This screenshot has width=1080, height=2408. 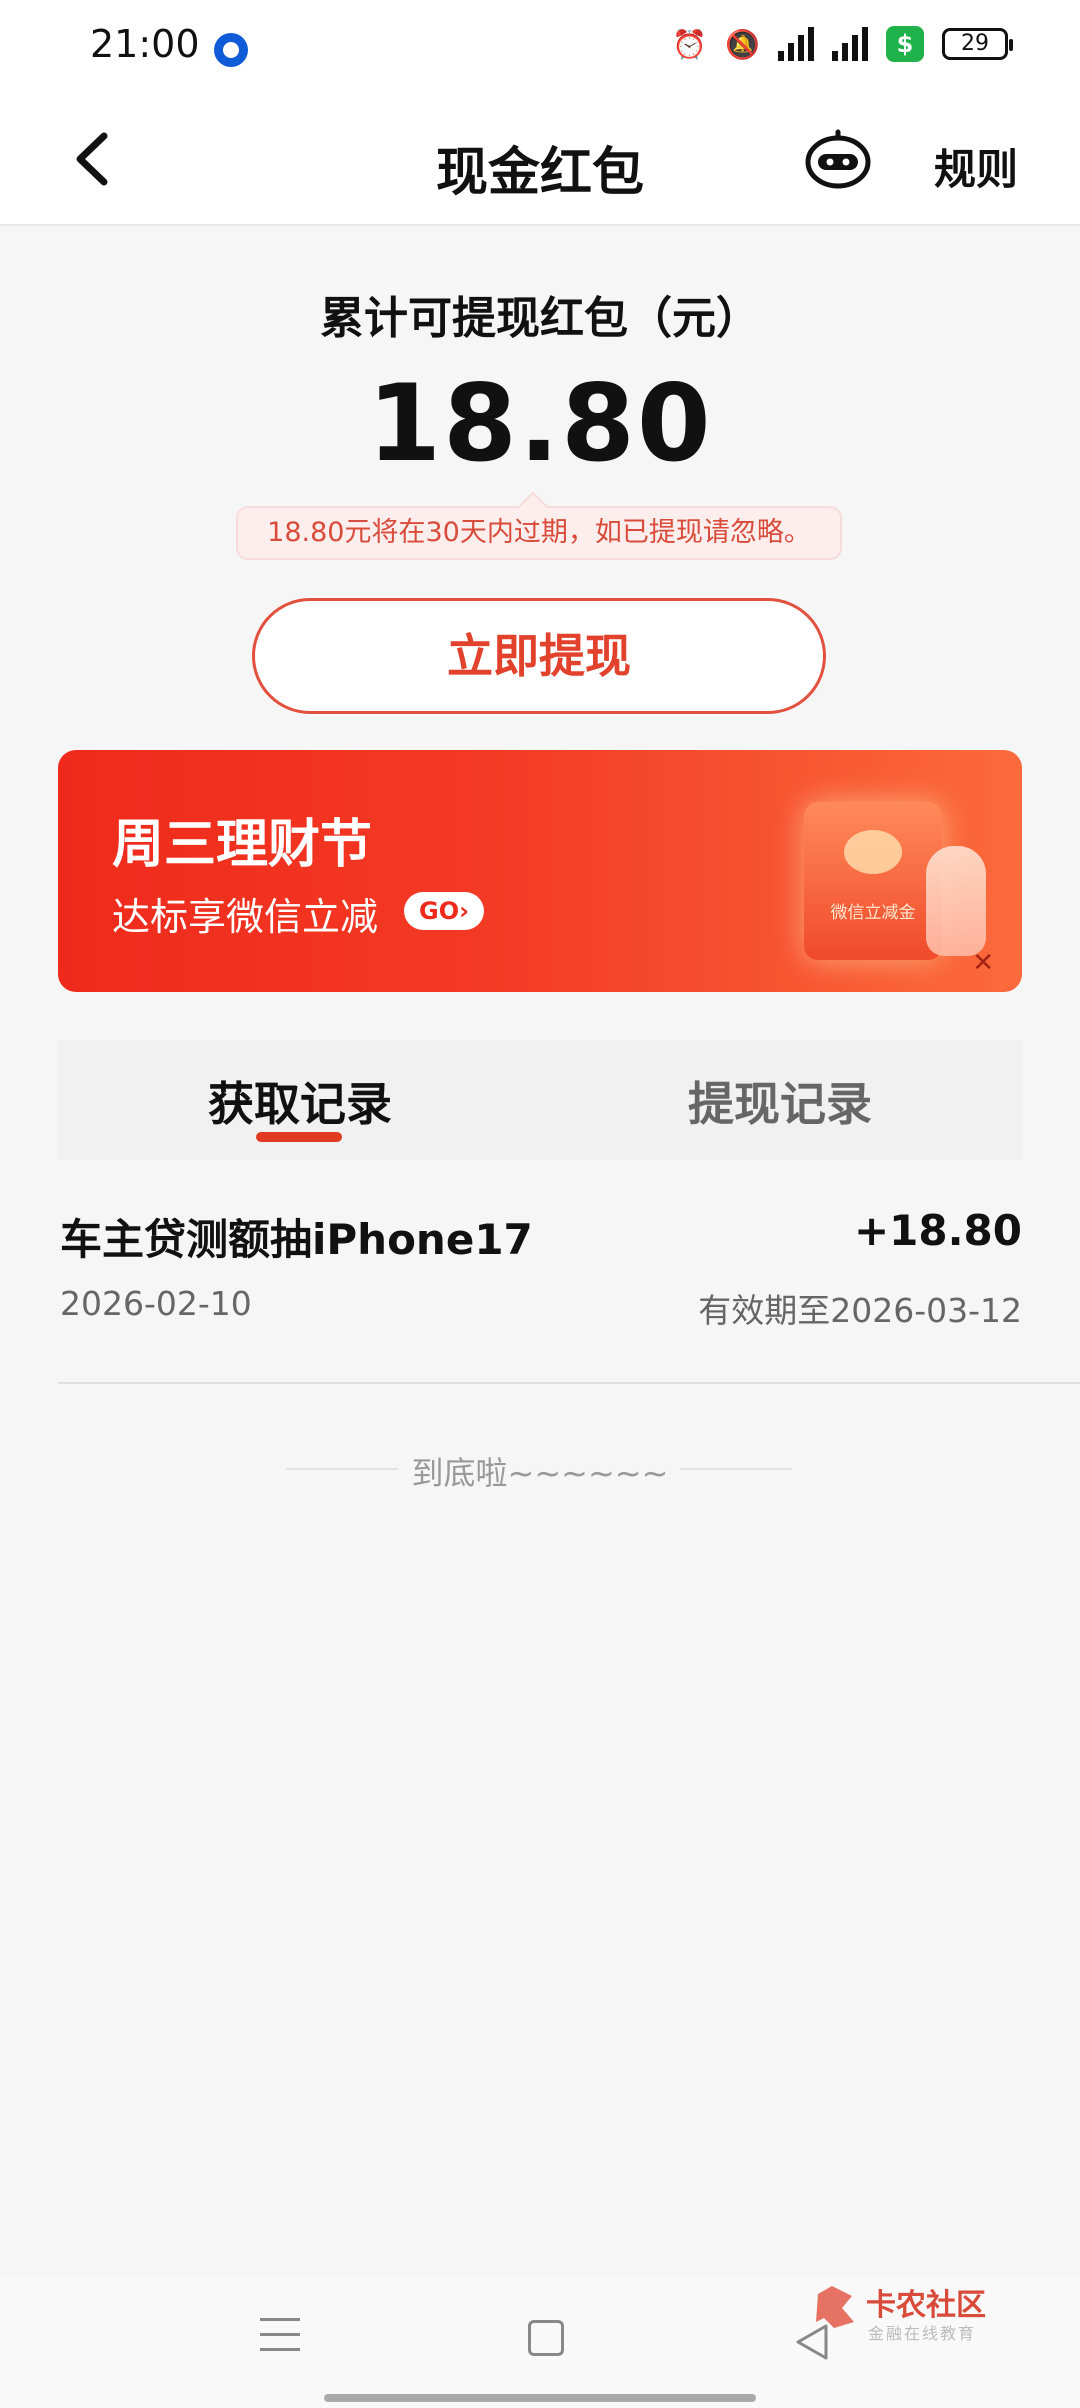 What do you see at coordinates (956, 901) in the screenshot?
I see `hand-illustration` at bounding box center [956, 901].